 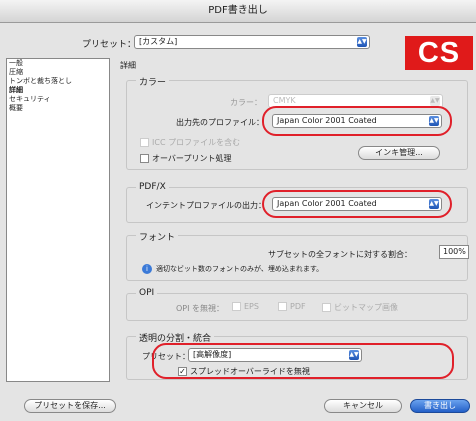 I want to click on preset-label: プリセット：, so click(x=109, y=45).